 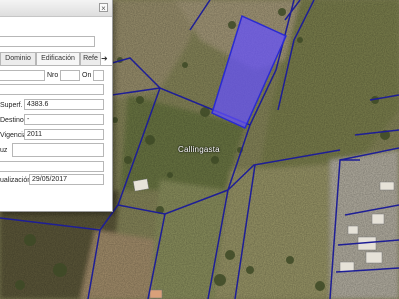 I want to click on destino-field: -, so click(x=64, y=119).